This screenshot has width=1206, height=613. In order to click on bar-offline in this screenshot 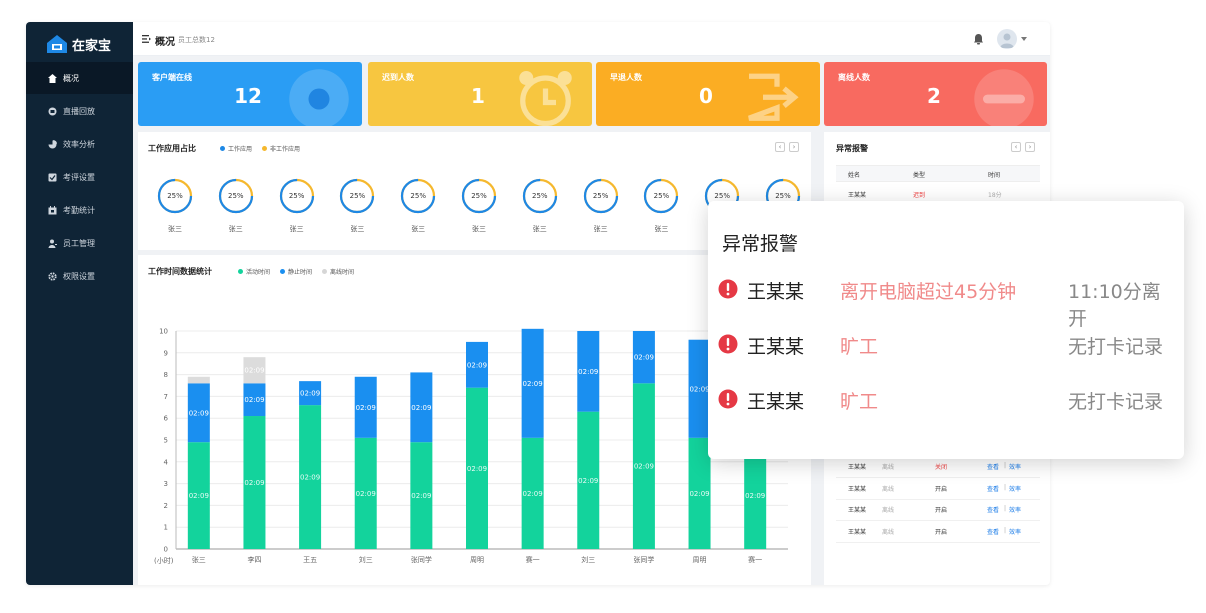, I will do `click(198, 380)`.